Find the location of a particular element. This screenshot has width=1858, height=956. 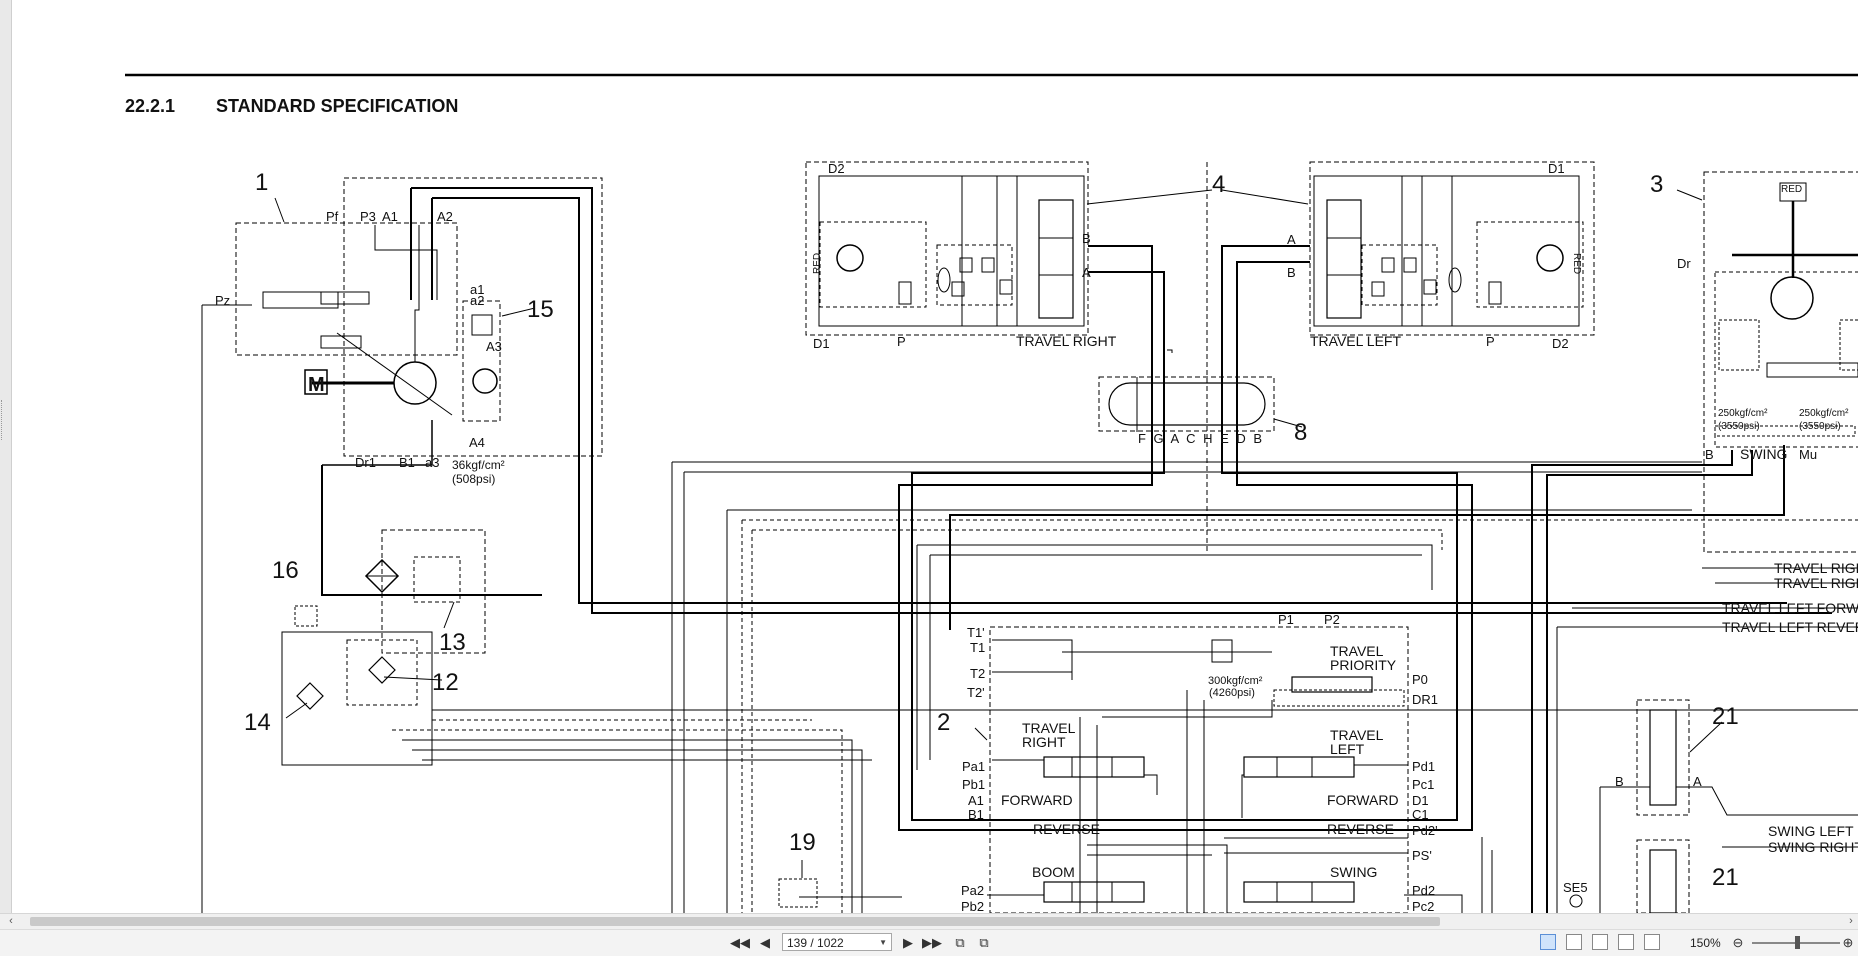

horizontal-scrollbar: ‹ › is located at coordinates (929, 921).